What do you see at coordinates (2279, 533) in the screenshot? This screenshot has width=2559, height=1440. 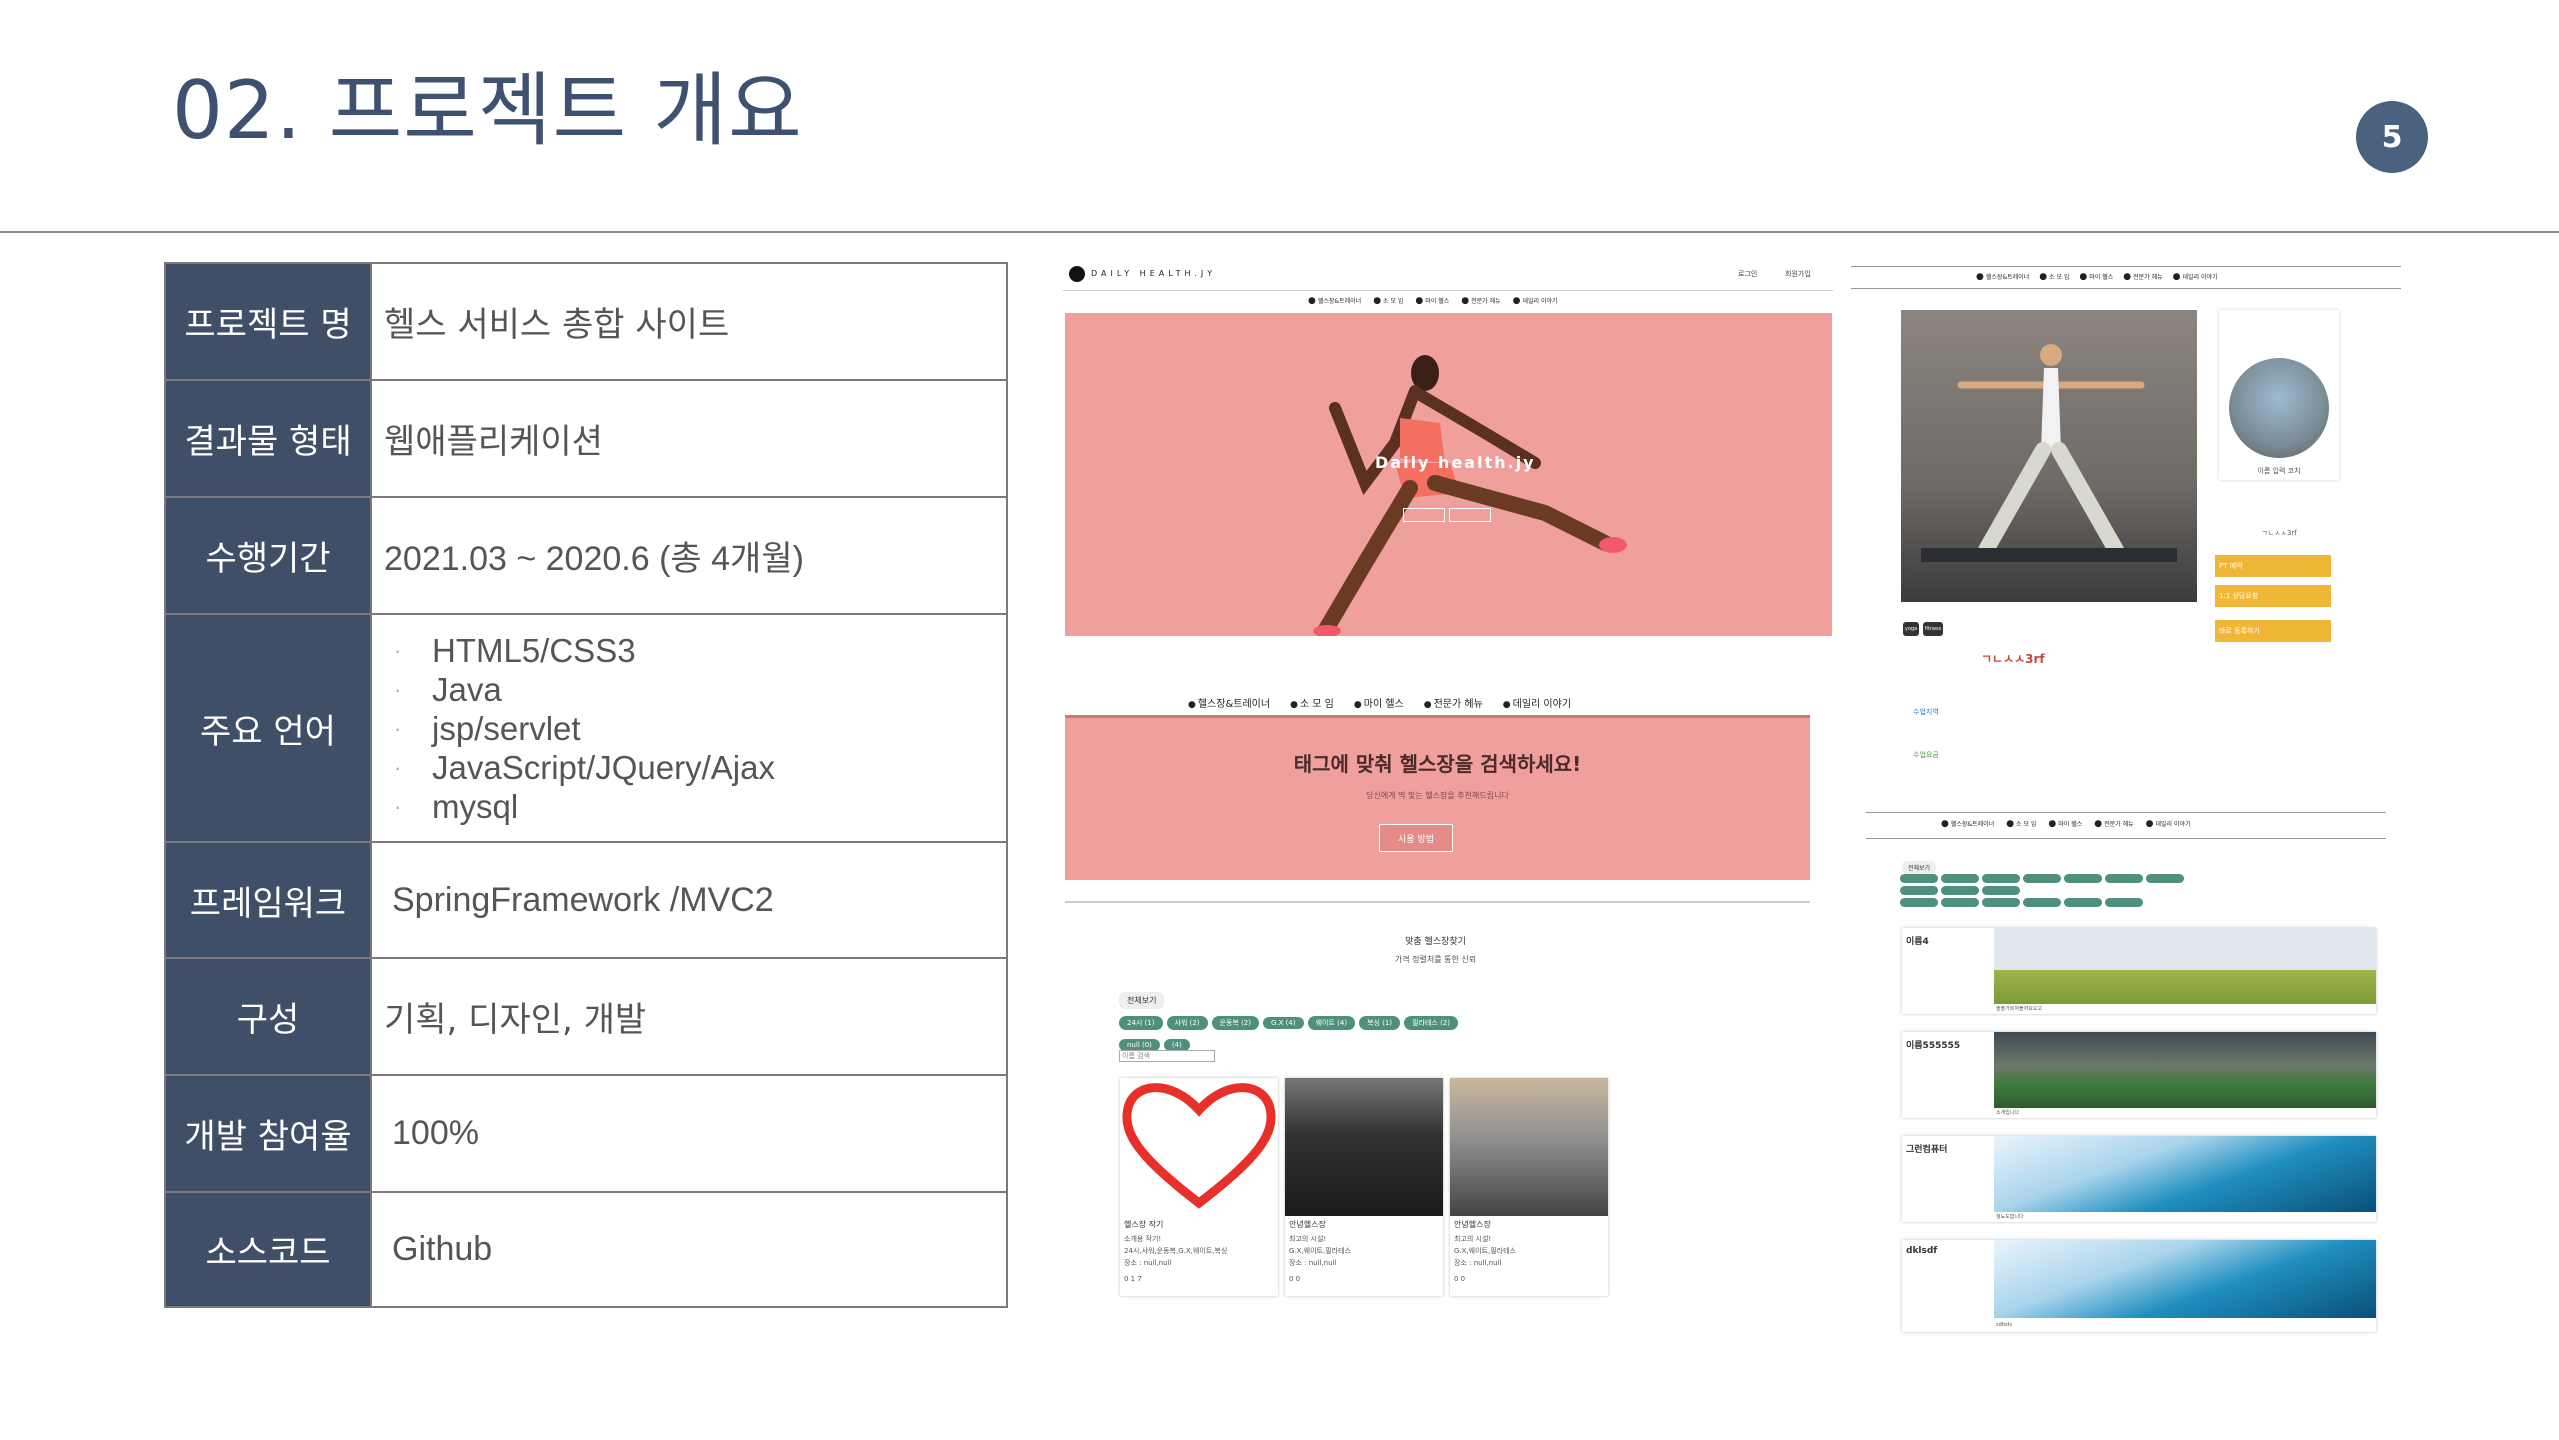 I see `side-text: ㄱㄴㅅㅅ3rf` at bounding box center [2279, 533].